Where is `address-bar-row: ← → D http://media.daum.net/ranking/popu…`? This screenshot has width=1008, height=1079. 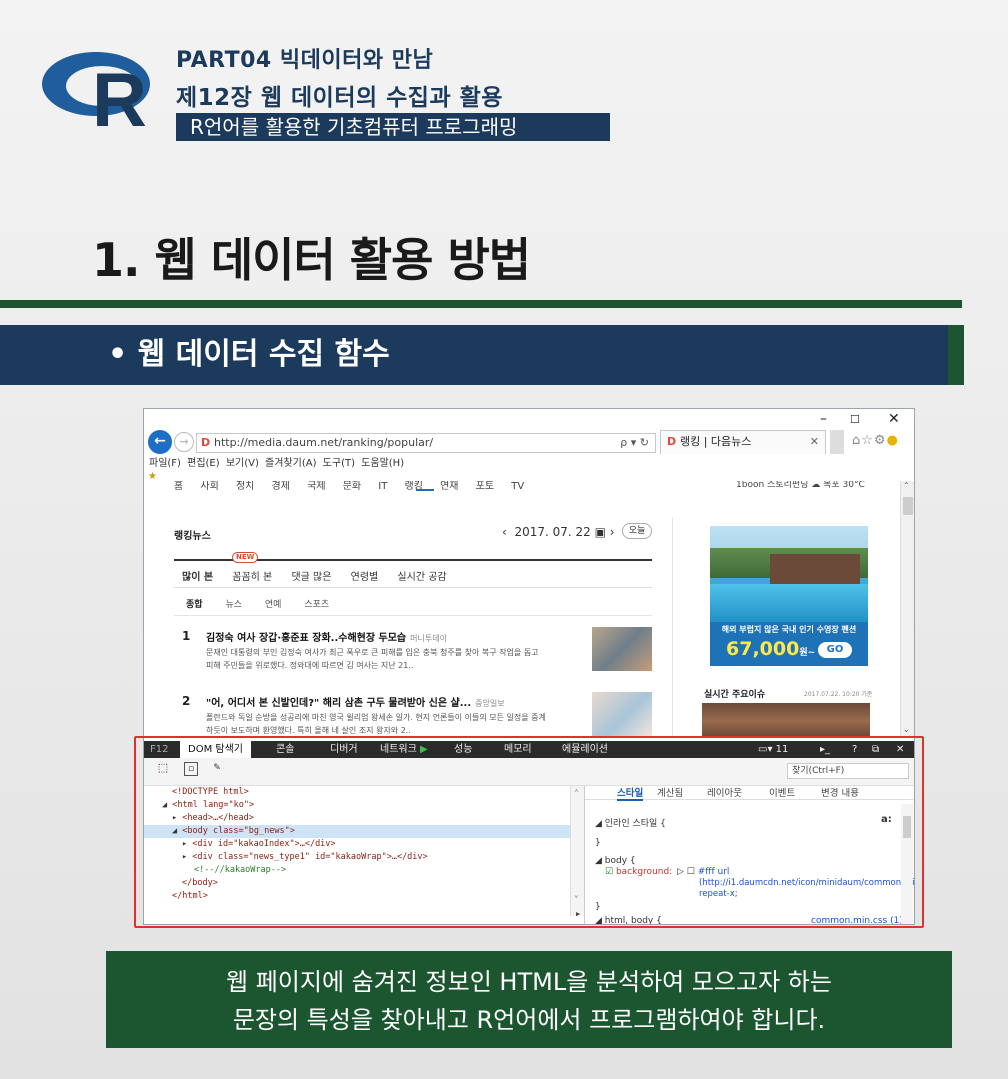 address-bar-row: ← → D http://media.daum.net/ranking/popu… is located at coordinates (529, 442).